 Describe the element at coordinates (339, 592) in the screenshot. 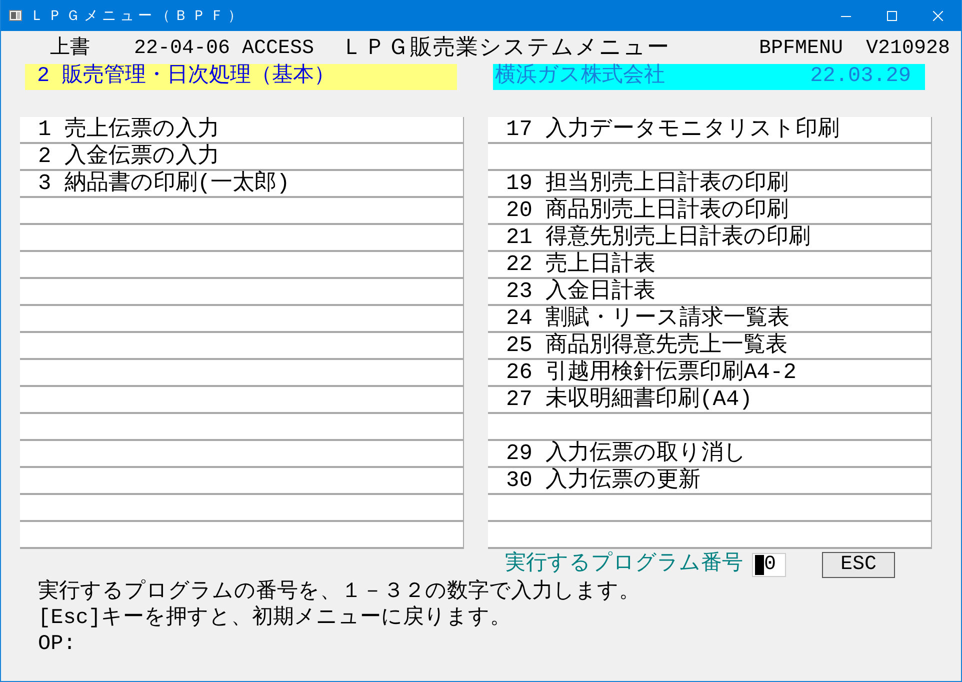

I see `help-message: 実行するプログラムの番号を、１－３２の数字で入力します。` at that location.